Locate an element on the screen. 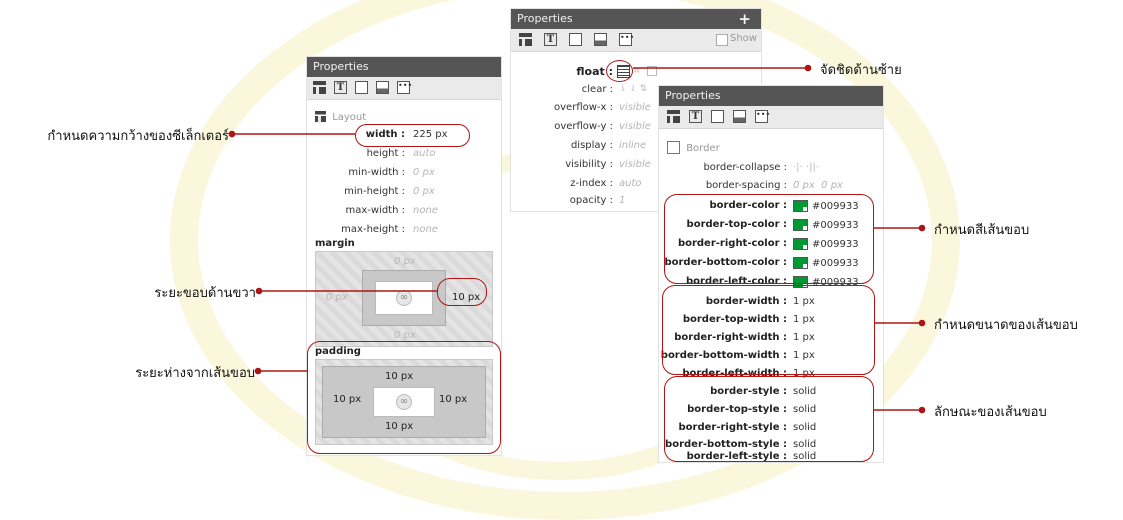  margin-top-value: 0 px is located at coordinates (405, 261).